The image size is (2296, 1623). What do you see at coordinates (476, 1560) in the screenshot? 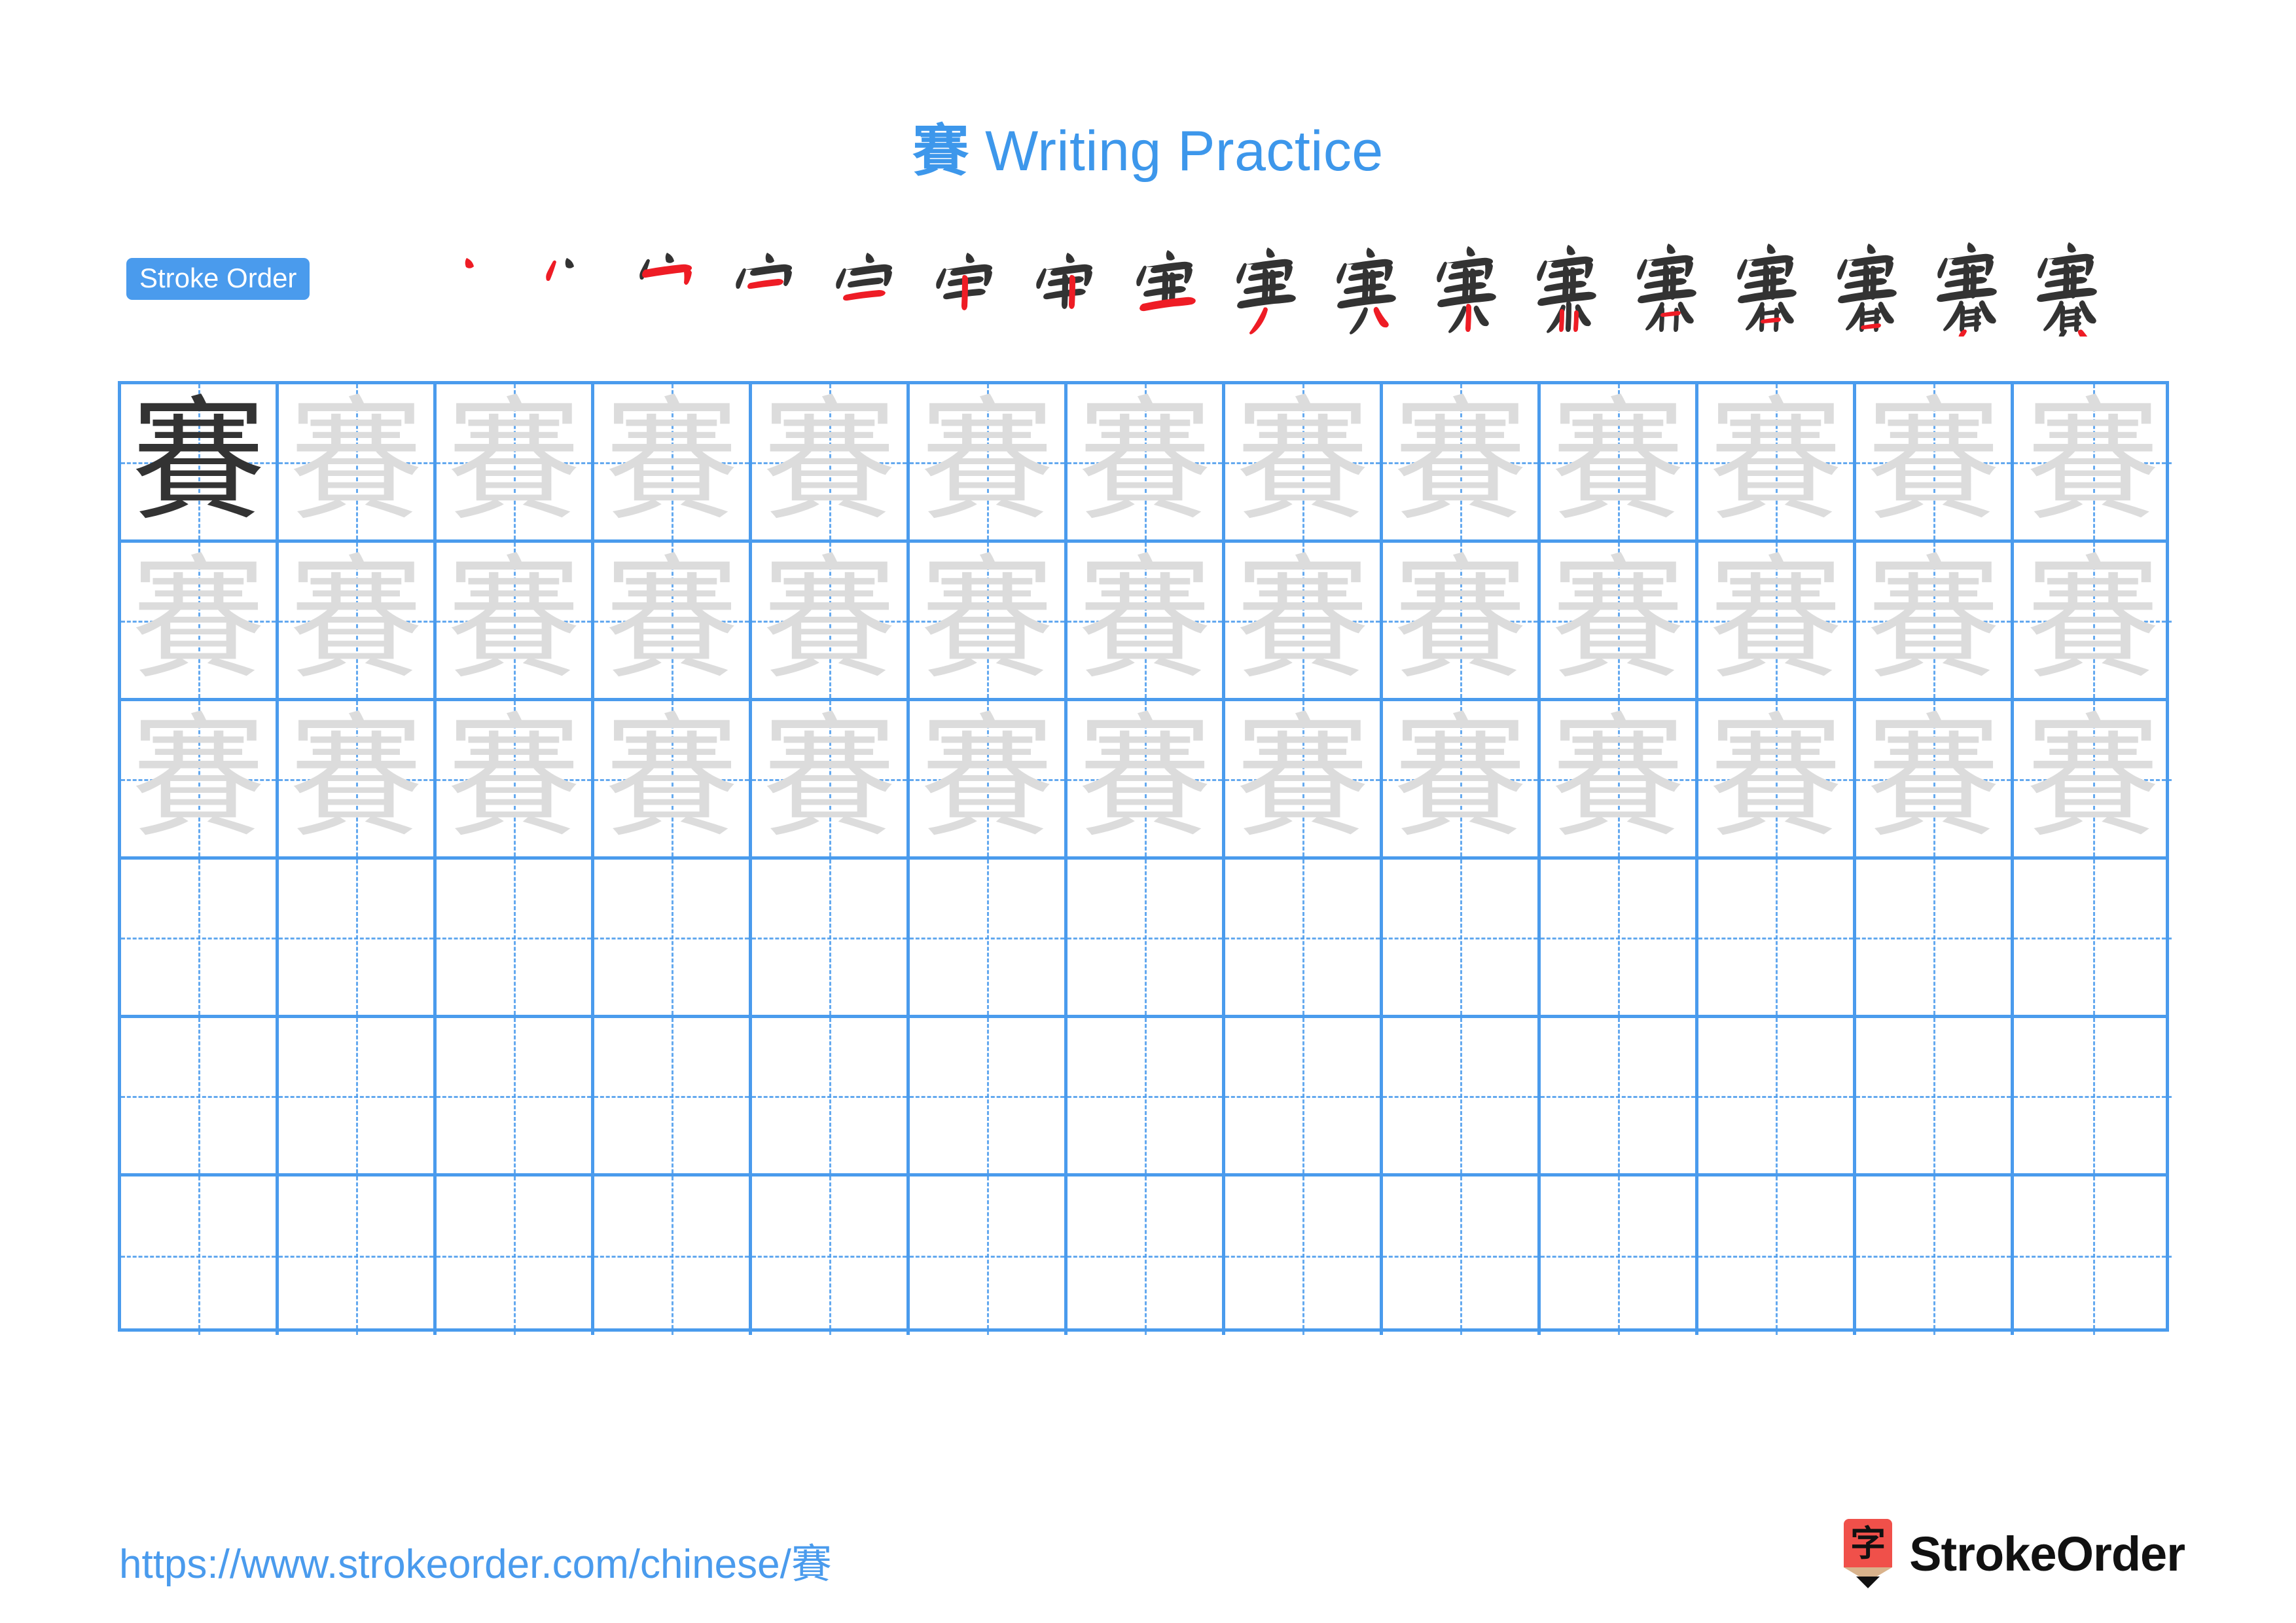
I see `footer-url-link: https://www.strokeorder.com/chinese/賽` at bounding box center [476, 1560].